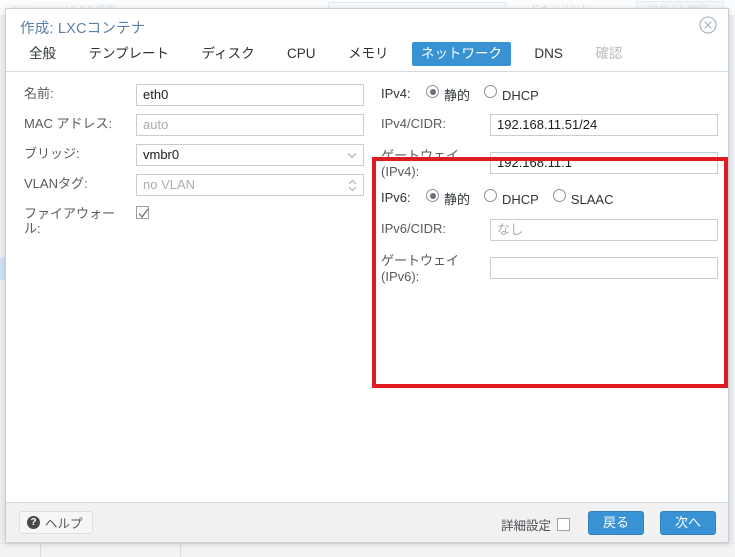  I want to click on radio-ipv6-static: 静的, so click(448, 198).